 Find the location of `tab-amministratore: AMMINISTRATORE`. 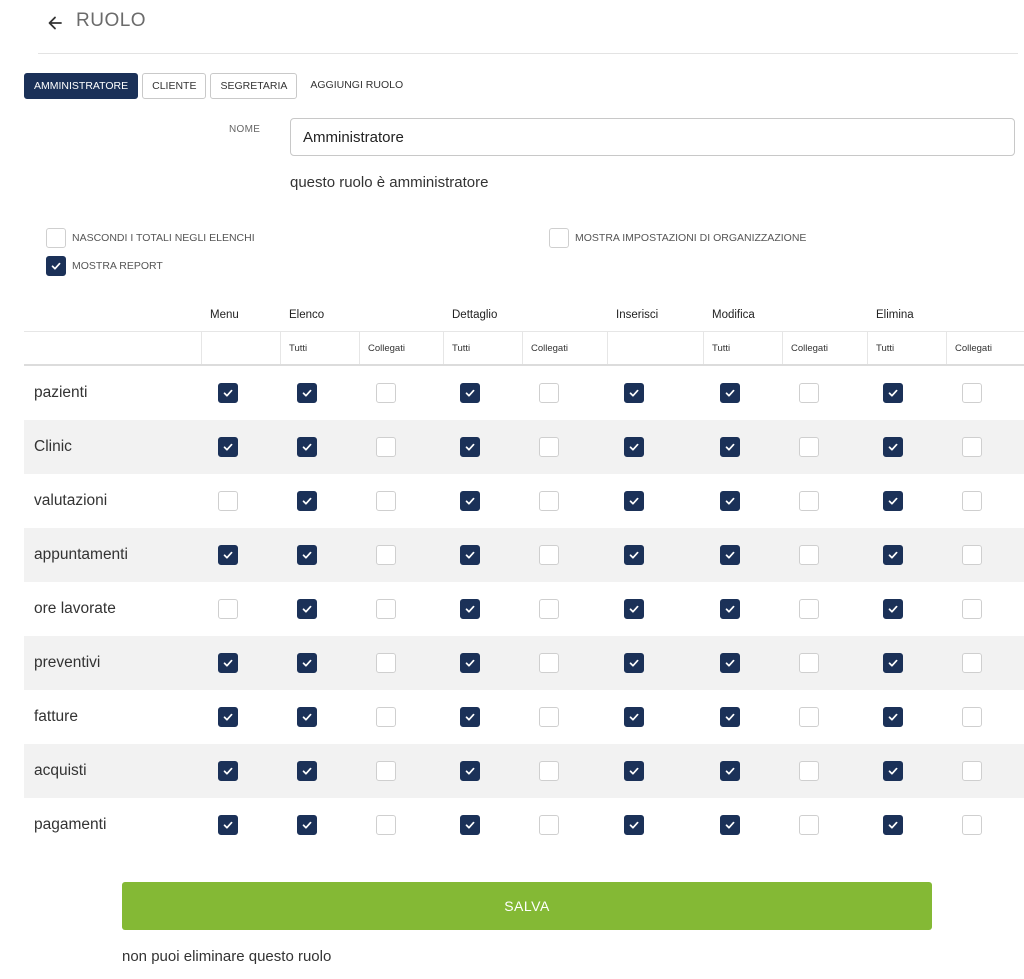

tab-amministratore: AMMINISTRATORE is located at coordinates (81, 86).